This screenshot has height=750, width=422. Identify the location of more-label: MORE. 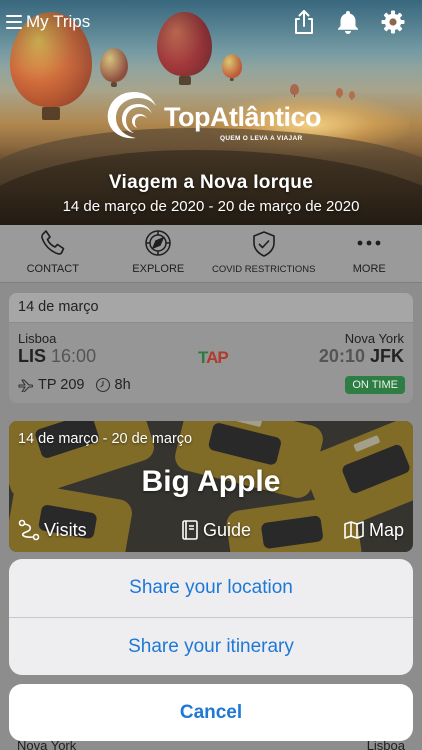
(369, 269).